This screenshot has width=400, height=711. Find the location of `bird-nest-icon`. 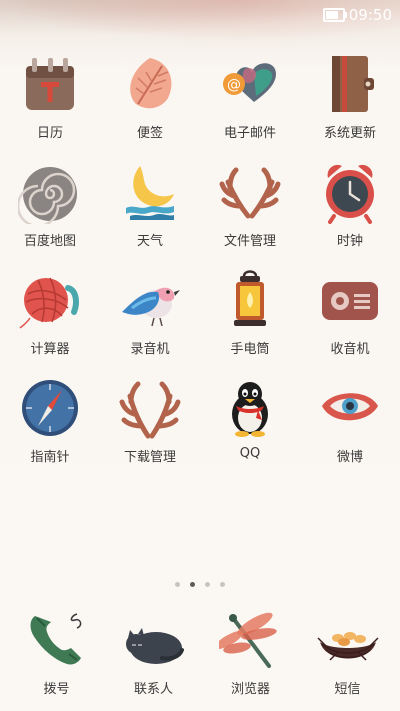

bird-nest-icon is located at coordinates (348, 640).